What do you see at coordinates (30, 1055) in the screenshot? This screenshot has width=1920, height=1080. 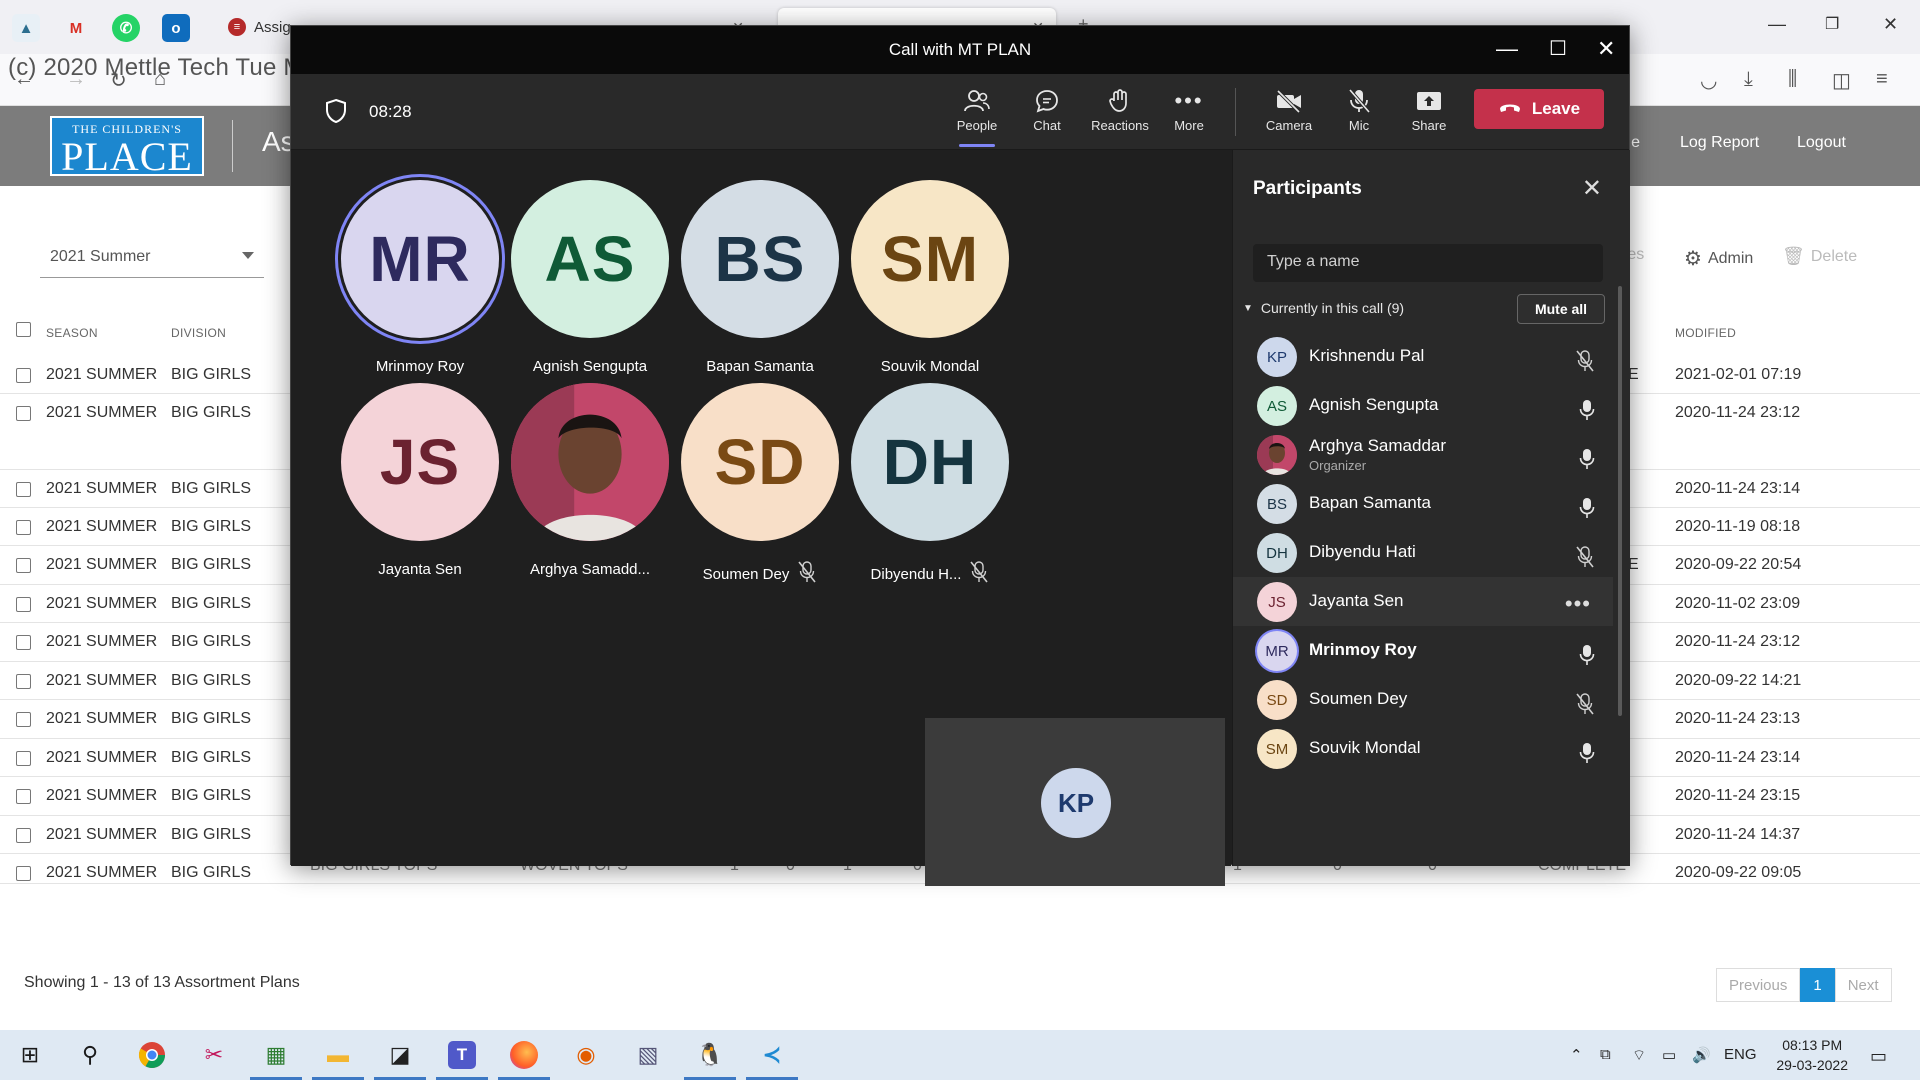 I see `windows-start-icon: ⊞` at bounding box center [30, 1055].